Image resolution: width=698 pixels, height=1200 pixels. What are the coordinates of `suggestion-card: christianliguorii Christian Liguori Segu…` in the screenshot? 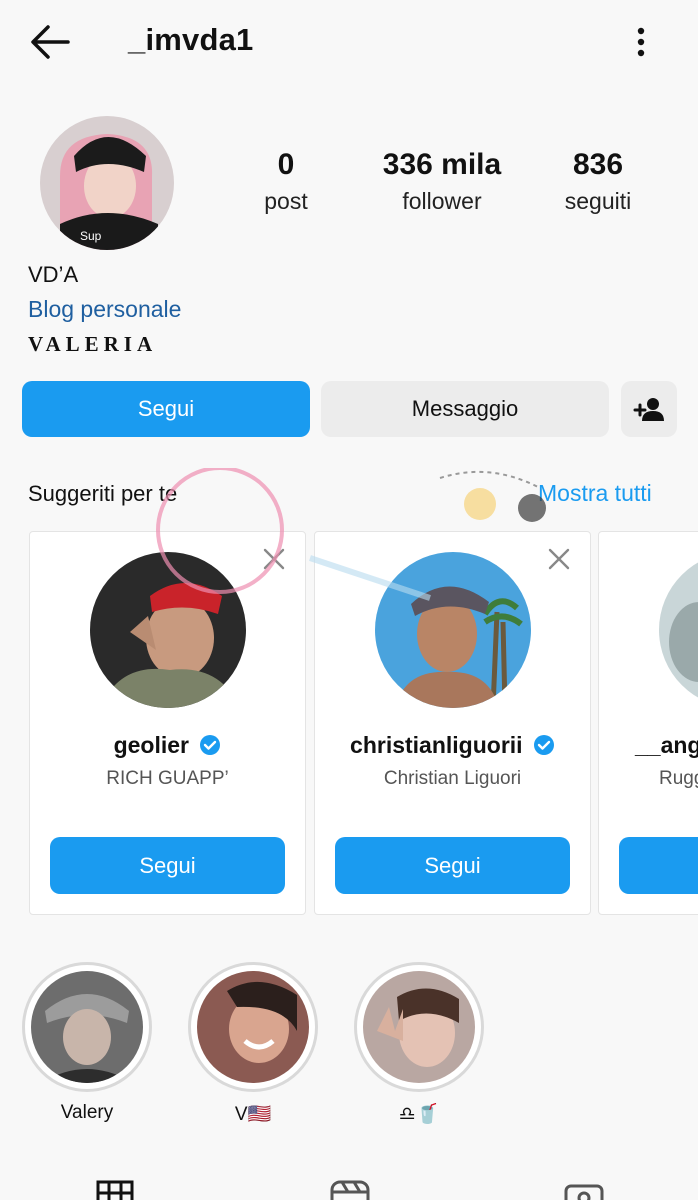 It's located at (452, 723).